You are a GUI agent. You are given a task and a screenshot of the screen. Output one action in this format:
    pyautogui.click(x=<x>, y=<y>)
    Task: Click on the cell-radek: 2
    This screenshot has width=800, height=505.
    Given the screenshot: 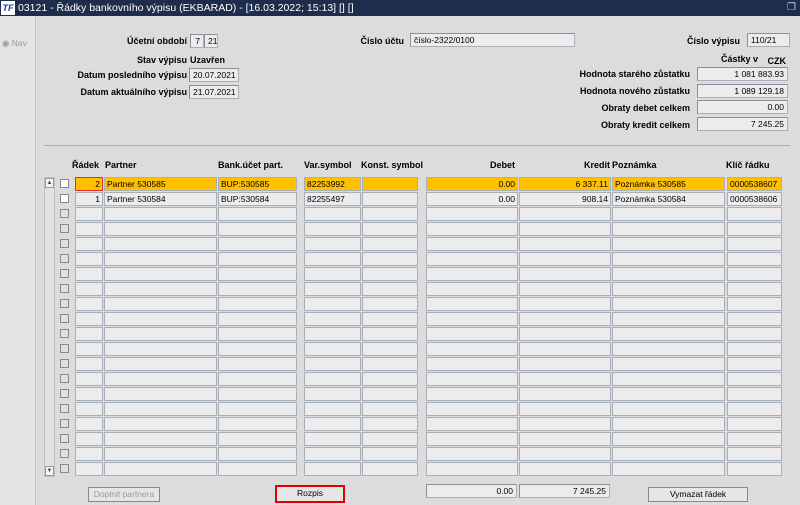 What is the action you would take?
    pyautogui.click(x=89, y=184)
    